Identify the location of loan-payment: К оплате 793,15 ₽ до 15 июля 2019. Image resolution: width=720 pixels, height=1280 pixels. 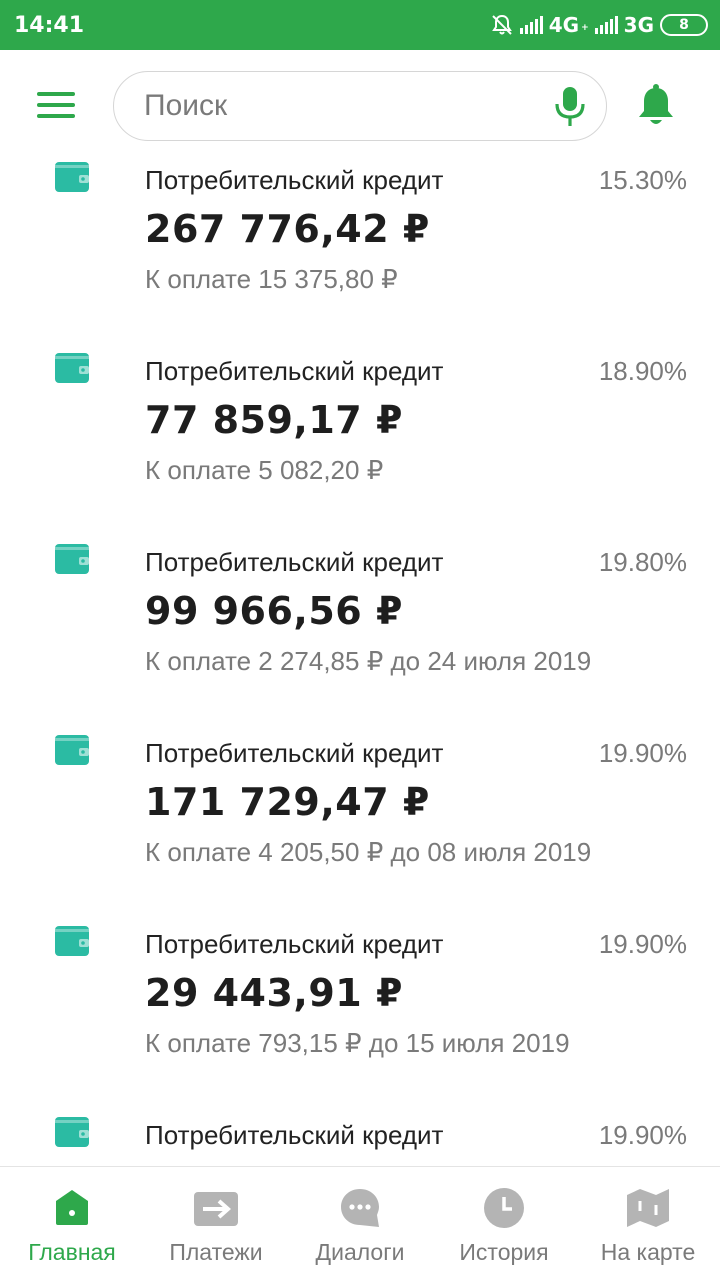
(357, 1043).